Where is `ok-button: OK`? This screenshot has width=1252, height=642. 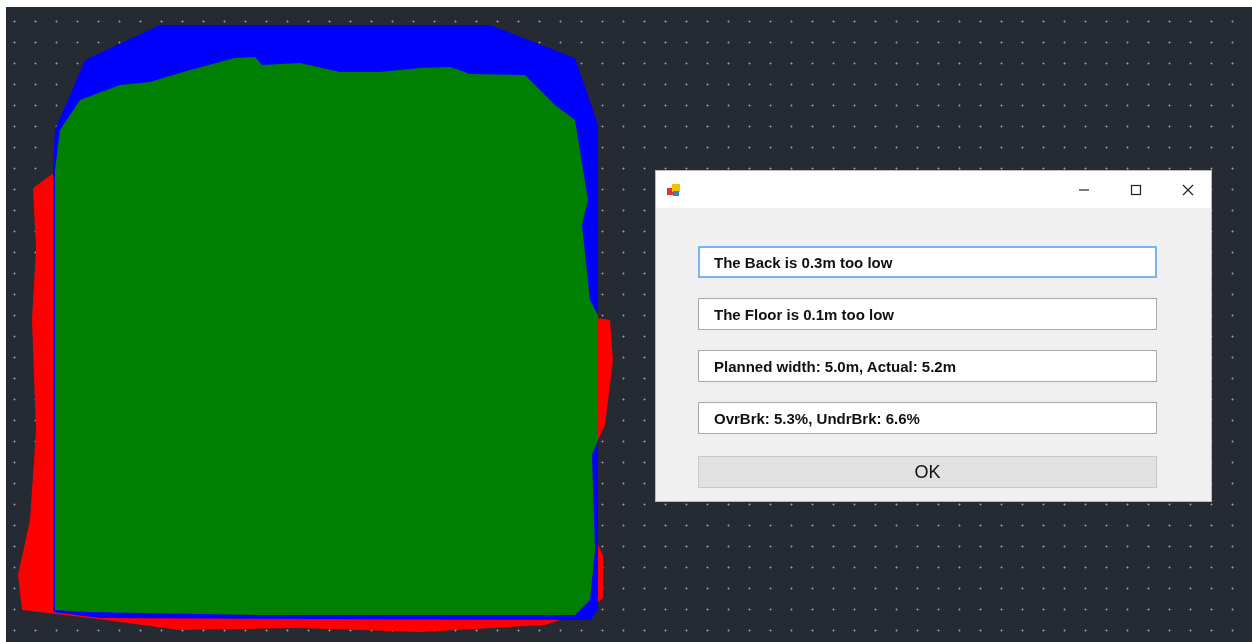
ok-button: OK is located at coordinates (927, 472).